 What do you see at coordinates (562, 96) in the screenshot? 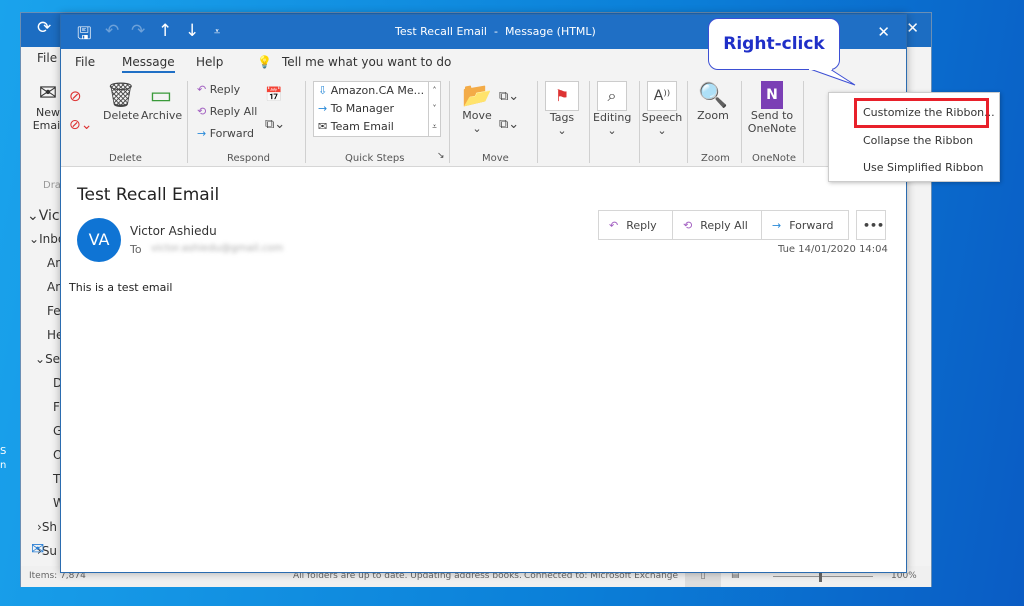
I see `flag-icon: ⚑` at bounding box center [562, 96].